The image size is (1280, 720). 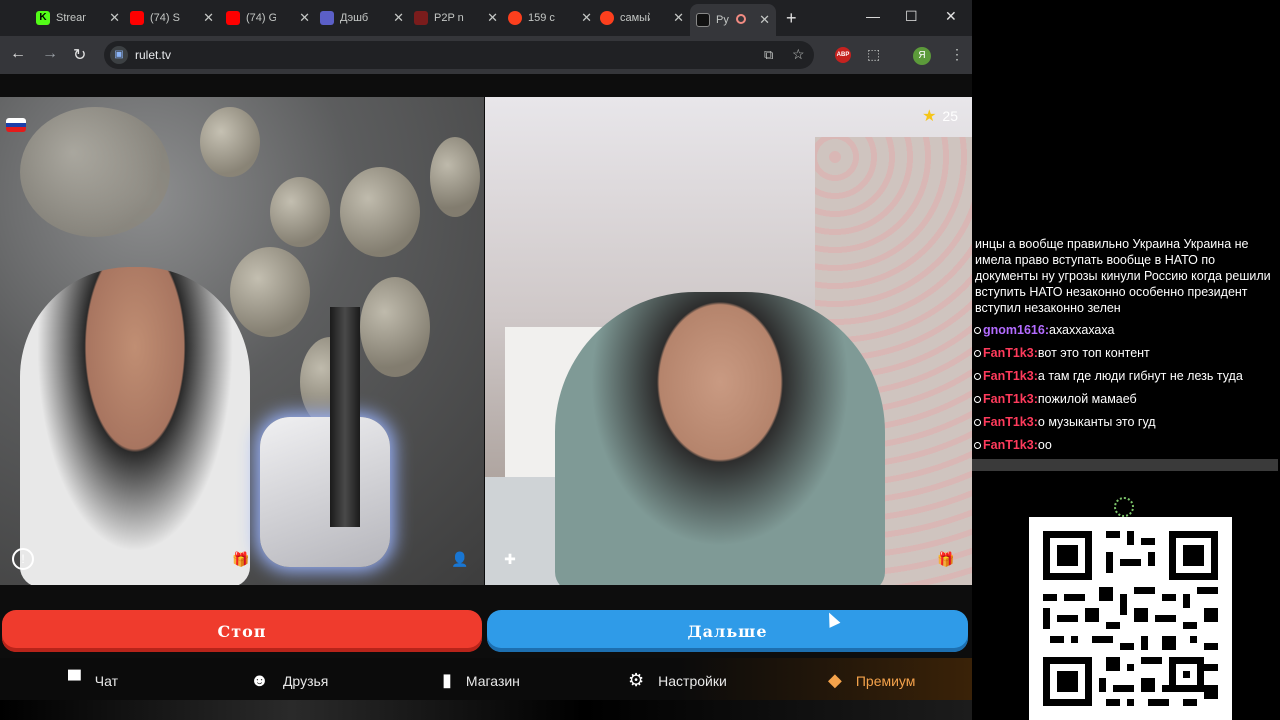 What do you see at coordinates (135, 426) in the screenshot?
I see `streamer-figure` at bounding box center [135, 426].